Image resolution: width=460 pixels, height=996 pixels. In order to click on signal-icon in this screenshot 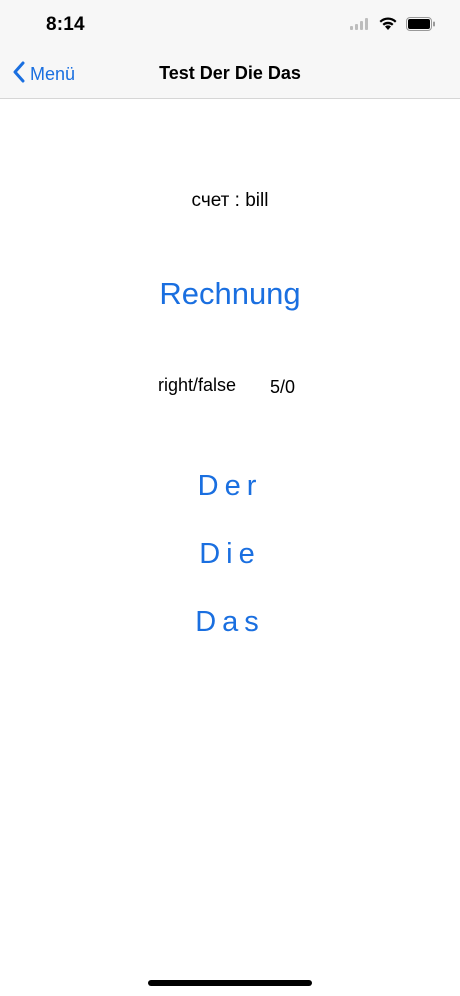, I will do `click(360, 26)`.